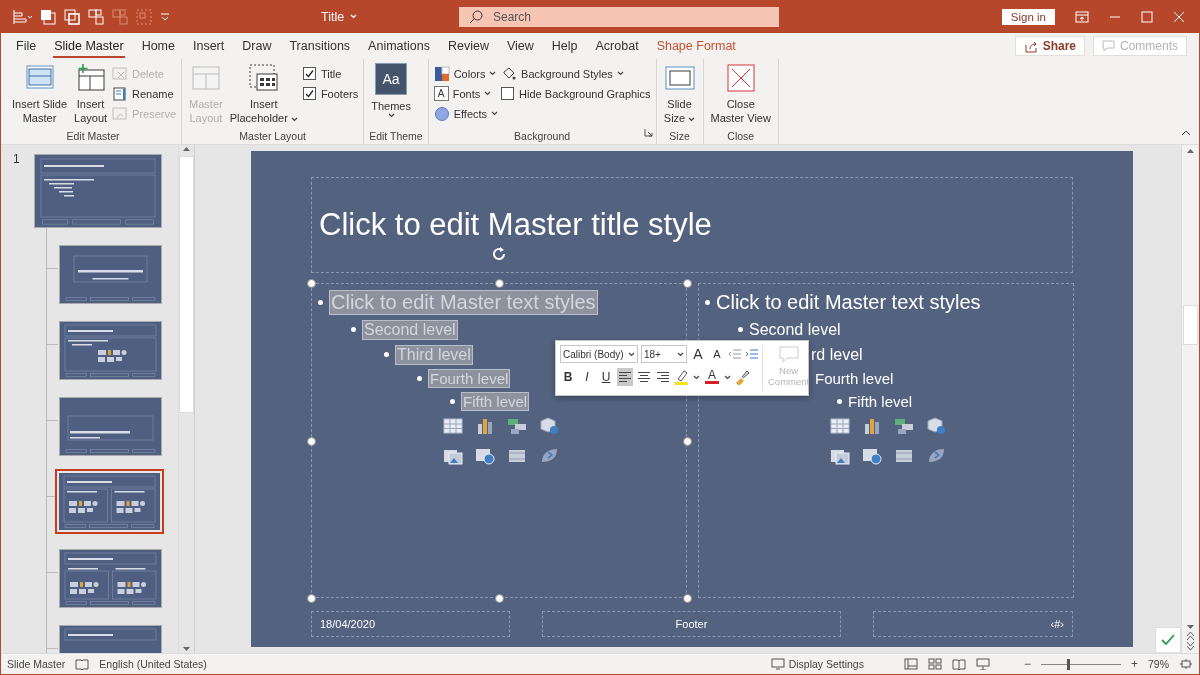  I want to click on fit-slide-icon, so click(1186, 664).